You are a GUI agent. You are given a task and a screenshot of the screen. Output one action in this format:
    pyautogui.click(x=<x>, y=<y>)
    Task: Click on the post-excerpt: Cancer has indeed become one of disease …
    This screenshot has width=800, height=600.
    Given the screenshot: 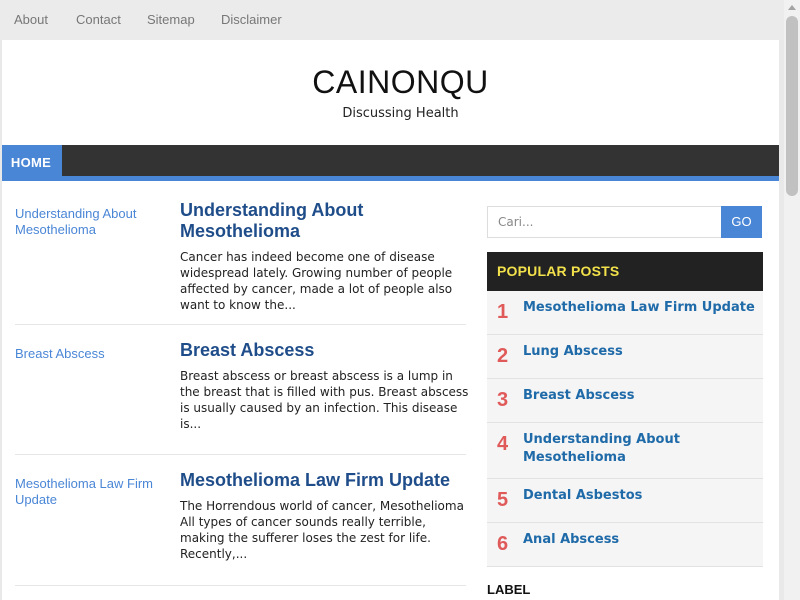 What is the action you would take?
    pyautogui.click(x=316, y=281)
    